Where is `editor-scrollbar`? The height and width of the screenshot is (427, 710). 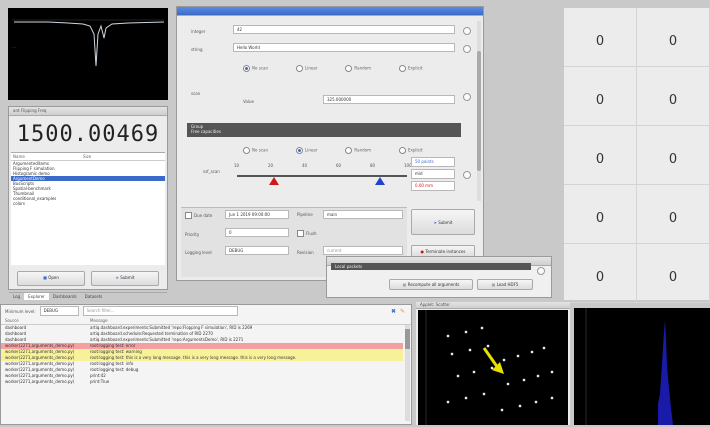
editor-scrollbar is located at coordinates (479, 111).